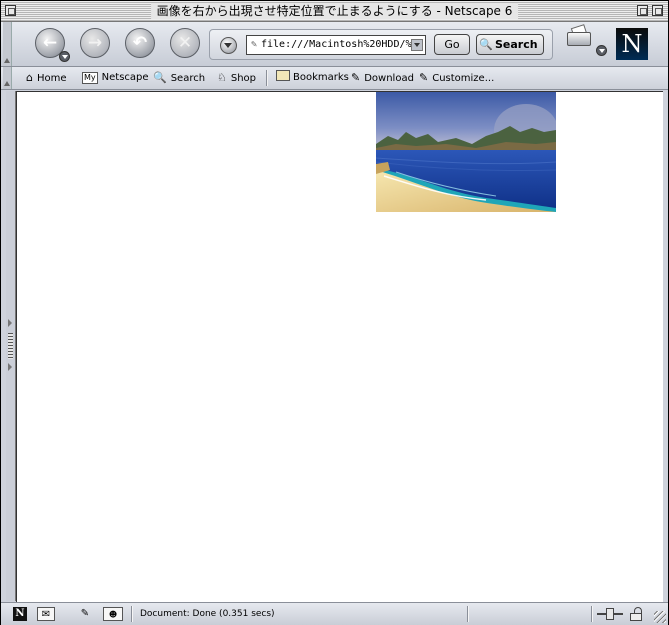  I want to click on window-title: 画像を右から出現させ特定位置で止まるようにする - Netscape 6, so click(334, 11).